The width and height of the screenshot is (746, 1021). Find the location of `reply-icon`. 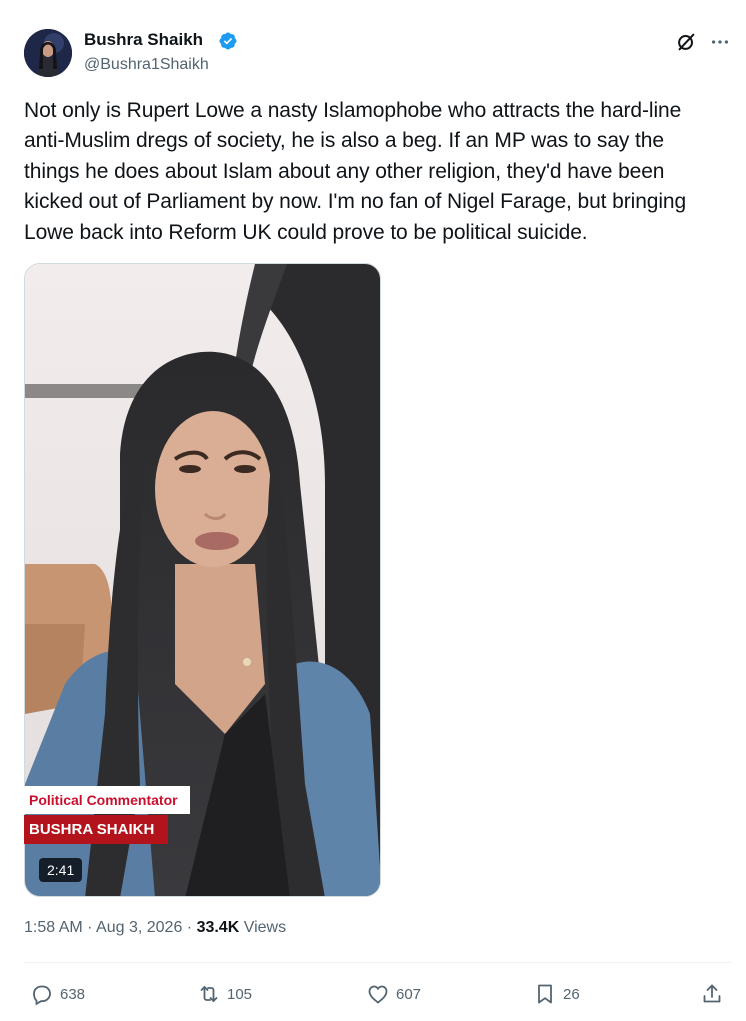

reply-icon is located at coordinates (42, 995).